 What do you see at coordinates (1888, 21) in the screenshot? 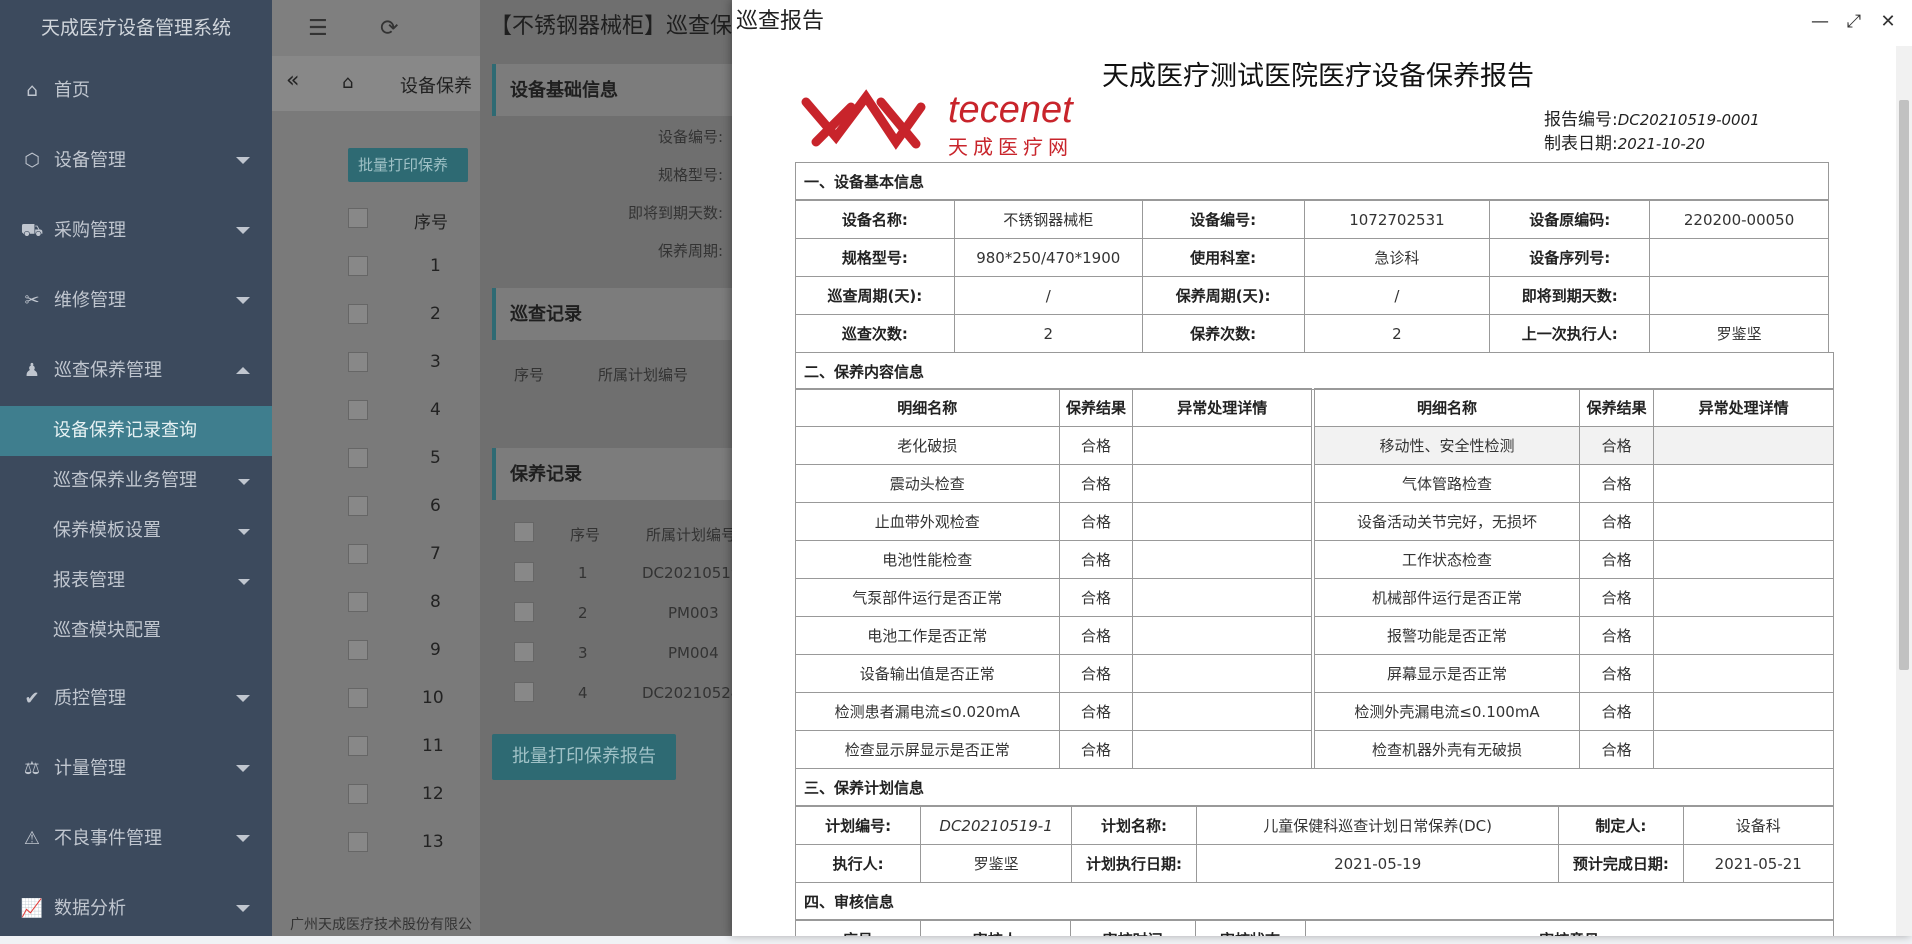
I see `close-icon: ✕` at bounding box center [1888, 21].